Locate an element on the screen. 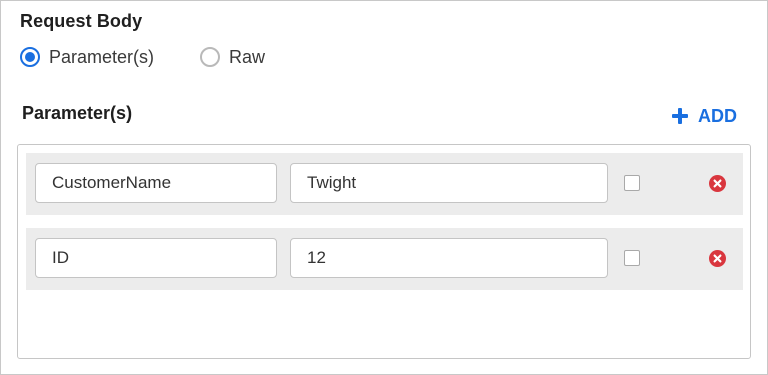 The width and height of the screenshot is (768, 375). parameters-title: Parameter(s) is located at coordinates (77, 113).